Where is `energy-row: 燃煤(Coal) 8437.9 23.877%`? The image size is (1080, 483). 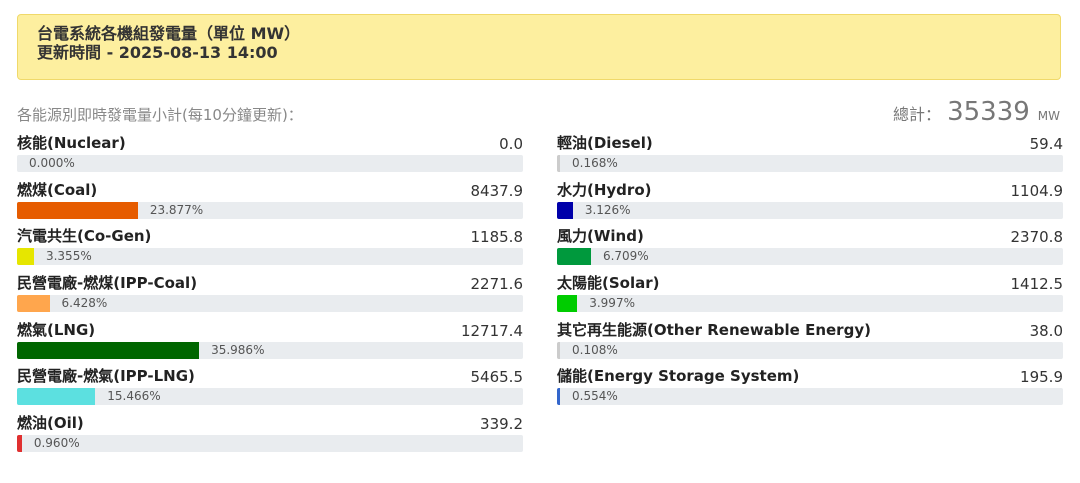
energy-row: 燃煤(Coal) 8437.9 23.877% is located at coordinates (270, 200).